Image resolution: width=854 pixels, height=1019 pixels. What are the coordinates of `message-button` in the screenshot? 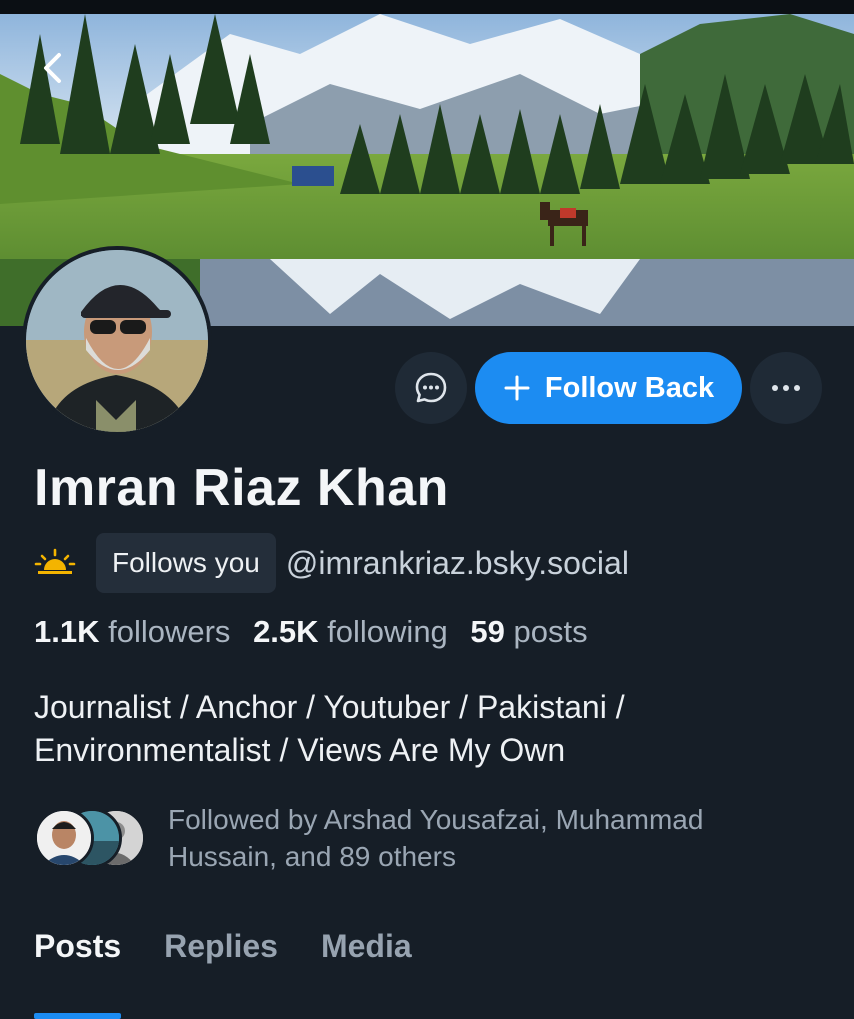 It's located at (431, 388).